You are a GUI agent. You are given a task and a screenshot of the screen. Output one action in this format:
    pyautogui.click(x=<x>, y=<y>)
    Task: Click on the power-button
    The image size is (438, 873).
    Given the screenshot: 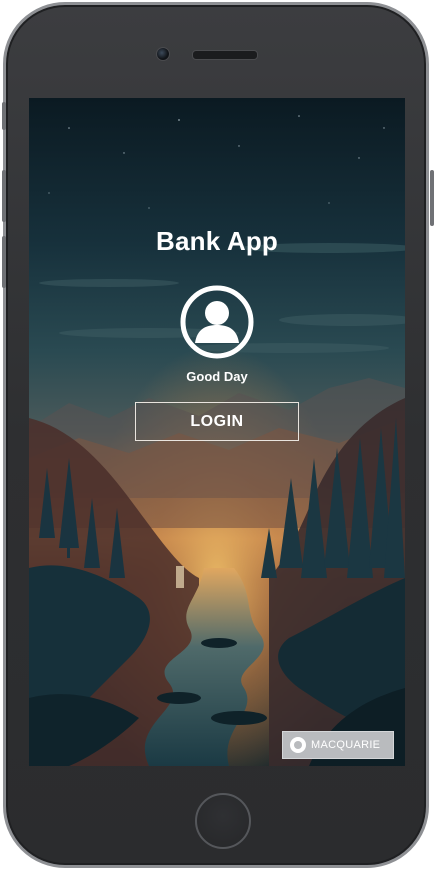 What is the action you would take?
    pyautogui.click(x=432, y=198)
    